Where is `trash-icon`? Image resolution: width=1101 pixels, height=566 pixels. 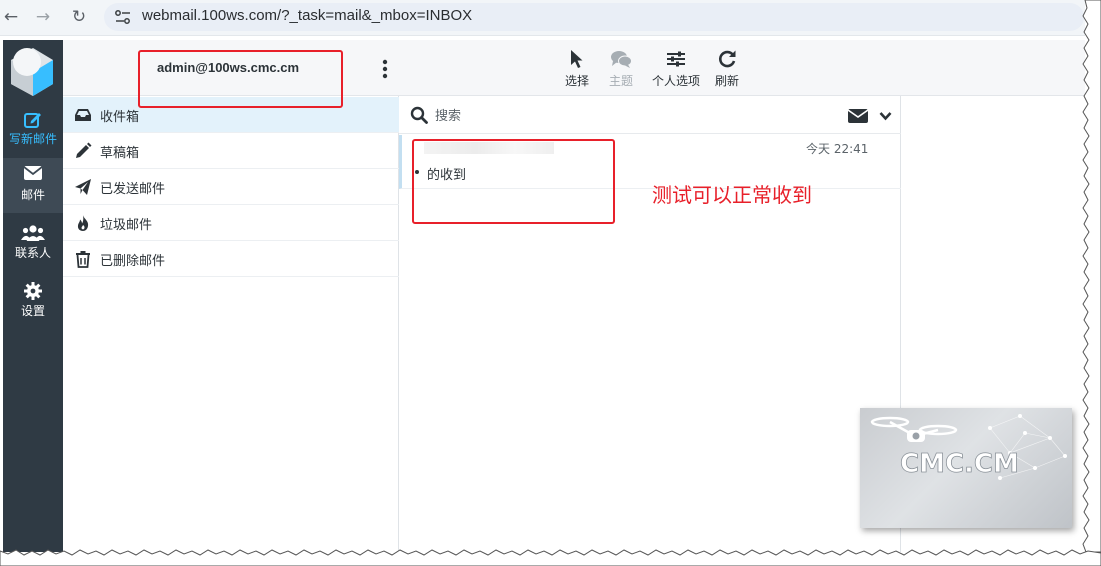
trash-icon is located at coordinates (83, 259).